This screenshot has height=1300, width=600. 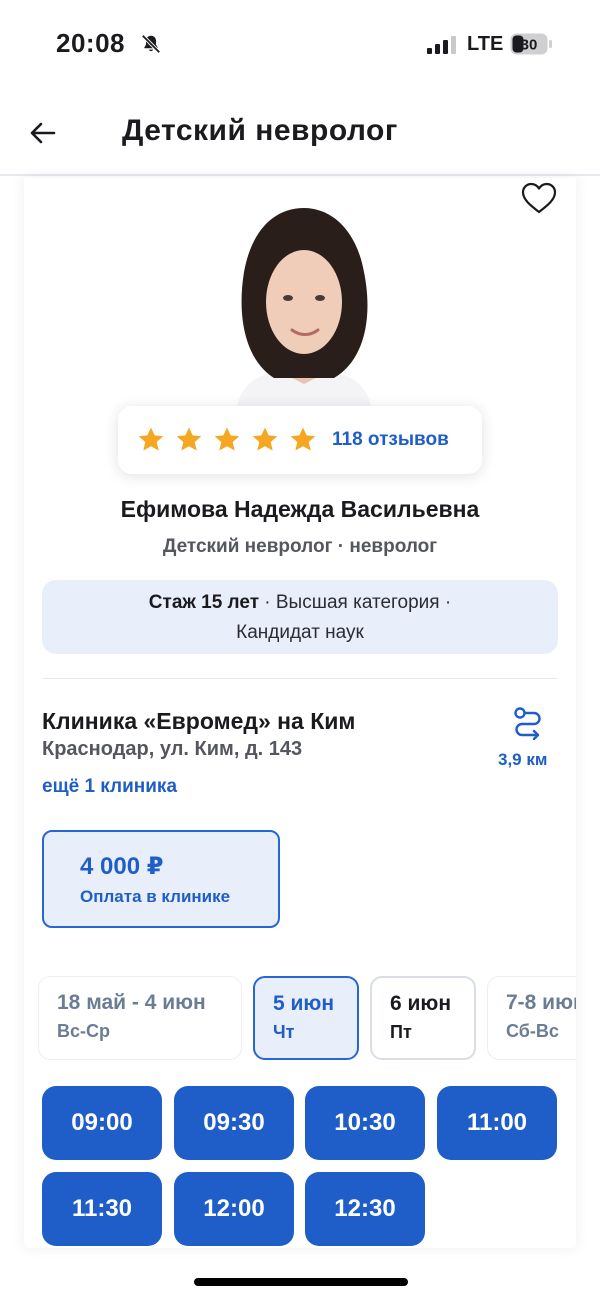 I want to click on doctor-photo, so click(x=304, y=306).